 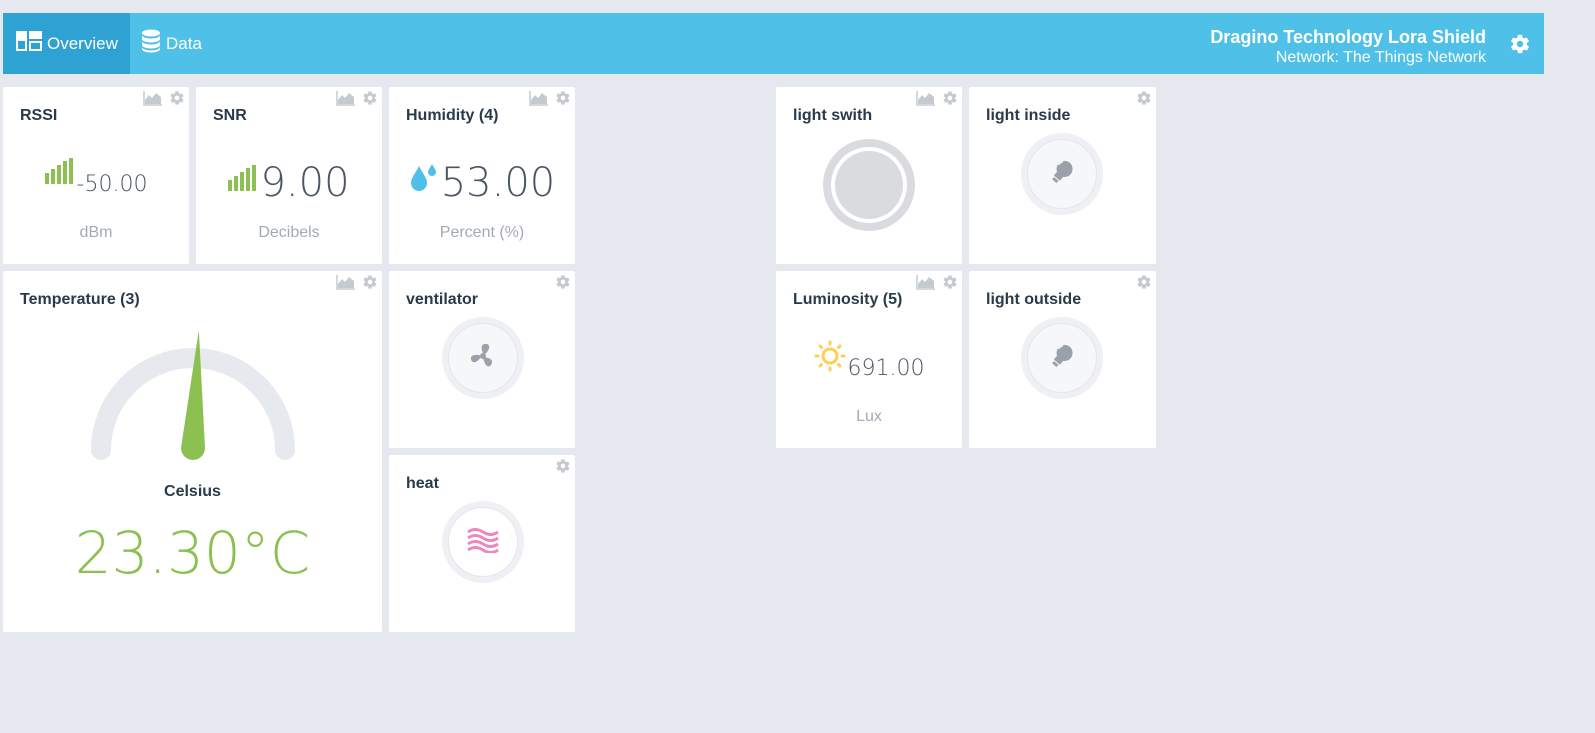 I want to click on light-inside-widget: light inside, so click(x=1062, y=175).